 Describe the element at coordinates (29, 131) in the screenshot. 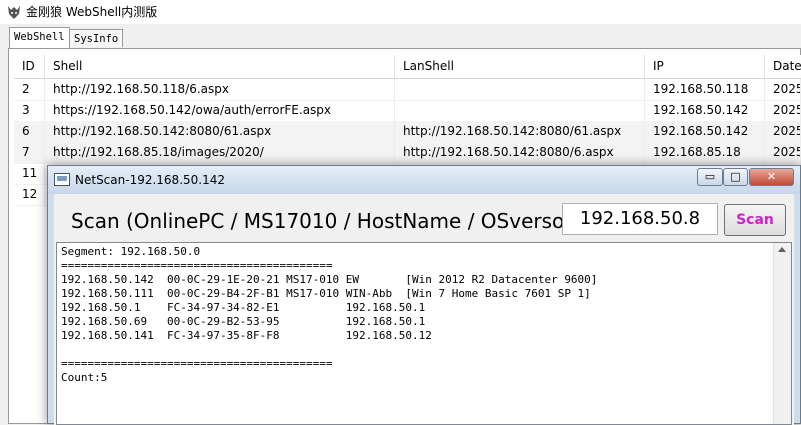

I see `cell-id: 6` at that location.